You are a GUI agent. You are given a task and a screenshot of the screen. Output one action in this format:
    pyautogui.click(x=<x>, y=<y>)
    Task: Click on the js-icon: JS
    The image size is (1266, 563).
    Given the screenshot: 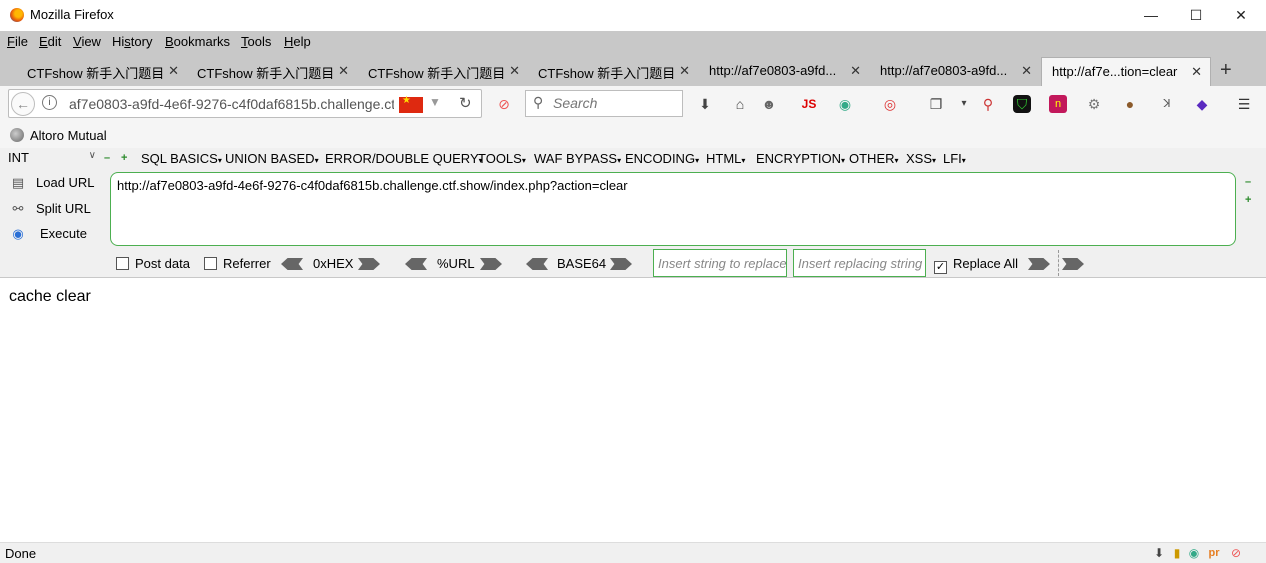 What is the action you would take?
    pyautogui.click(x=809, y=104)
    